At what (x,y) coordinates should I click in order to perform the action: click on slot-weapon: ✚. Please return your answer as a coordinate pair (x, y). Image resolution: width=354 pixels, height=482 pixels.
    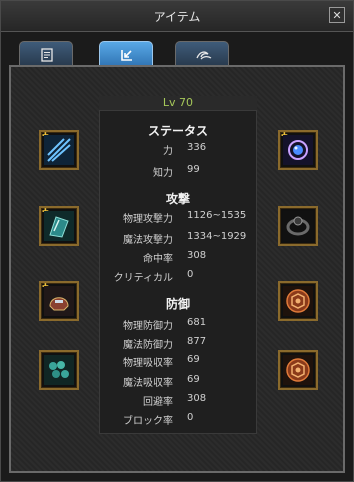
    Looking at the image, I should click on (59, 150).